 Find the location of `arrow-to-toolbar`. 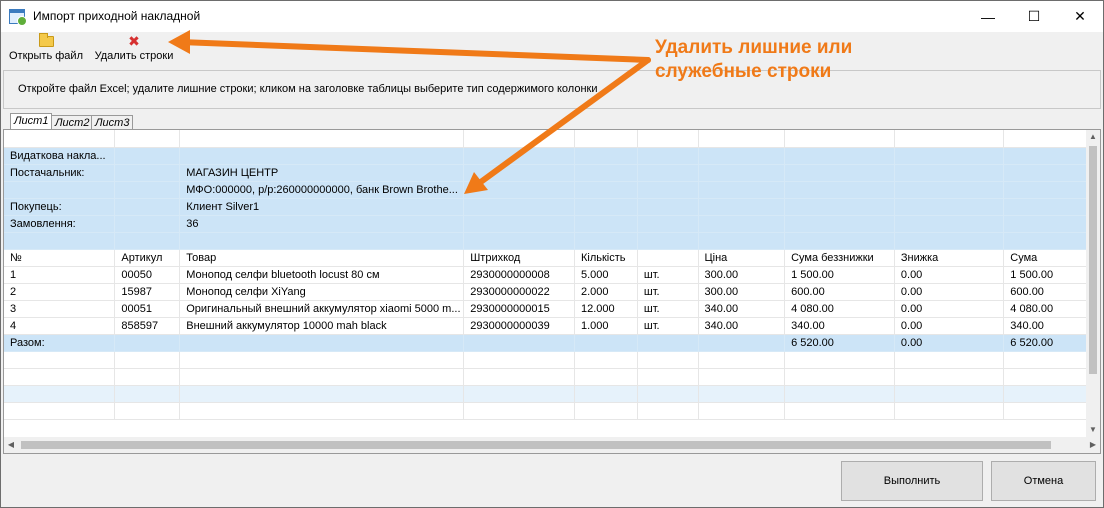

arrow-to-toolbar is located at coordinates (414, 51).